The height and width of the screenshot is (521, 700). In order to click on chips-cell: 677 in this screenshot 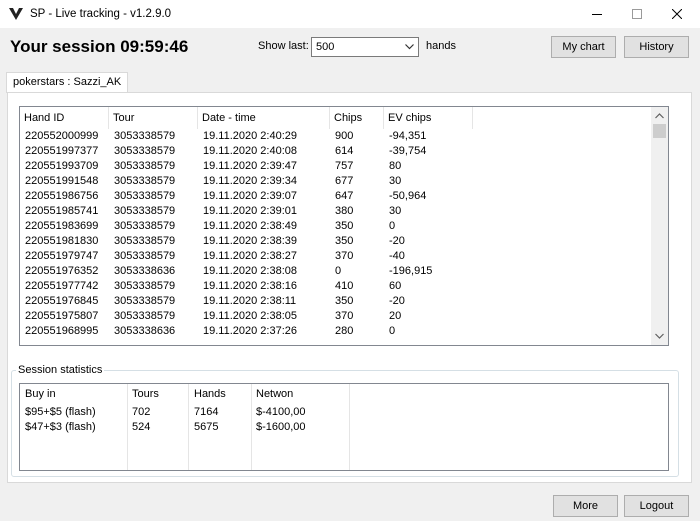, I will do `click(344, 181)`.